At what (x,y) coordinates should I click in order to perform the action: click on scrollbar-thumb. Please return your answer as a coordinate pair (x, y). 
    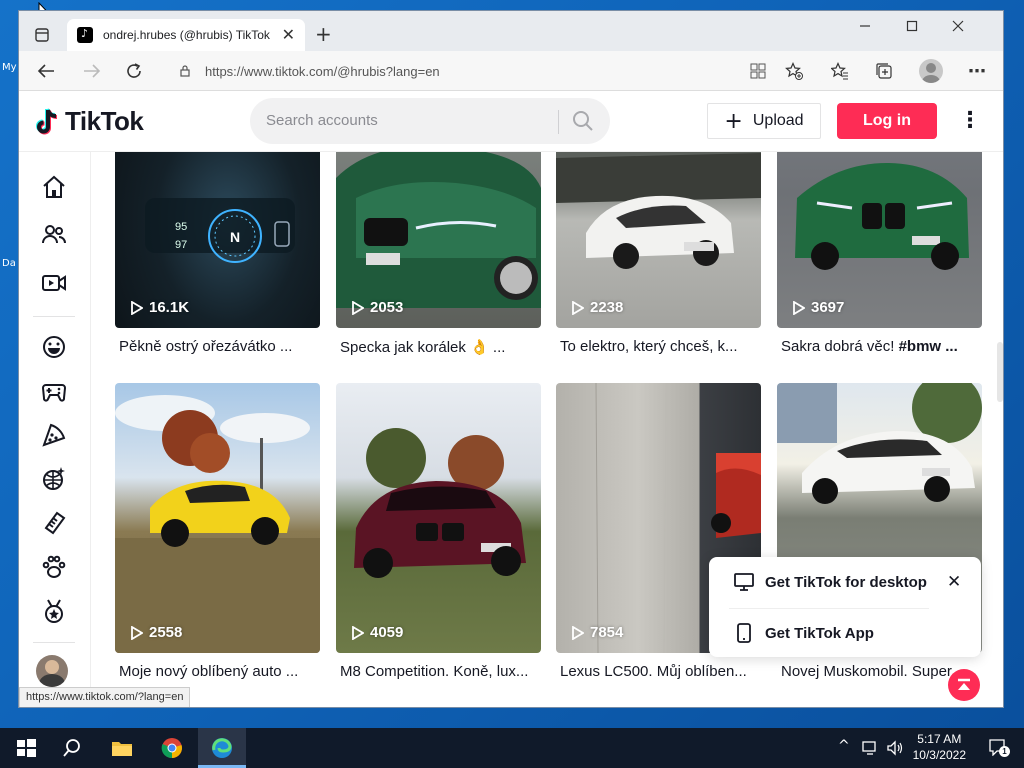
    Looking at the image, I should click on (1000, 372).